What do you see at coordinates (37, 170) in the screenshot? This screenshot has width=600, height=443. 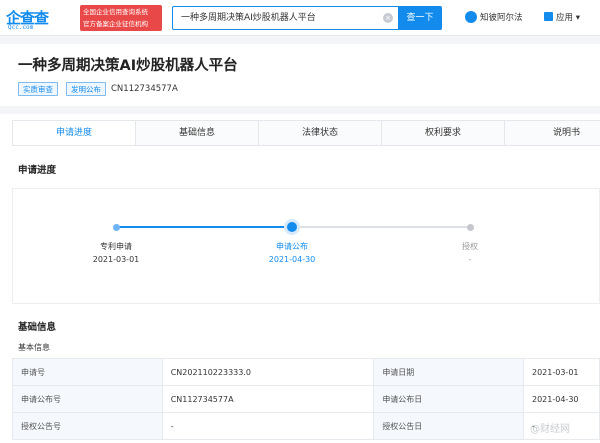 I see `progress-section-title: 申请进度` at bounding box center [37, 170].